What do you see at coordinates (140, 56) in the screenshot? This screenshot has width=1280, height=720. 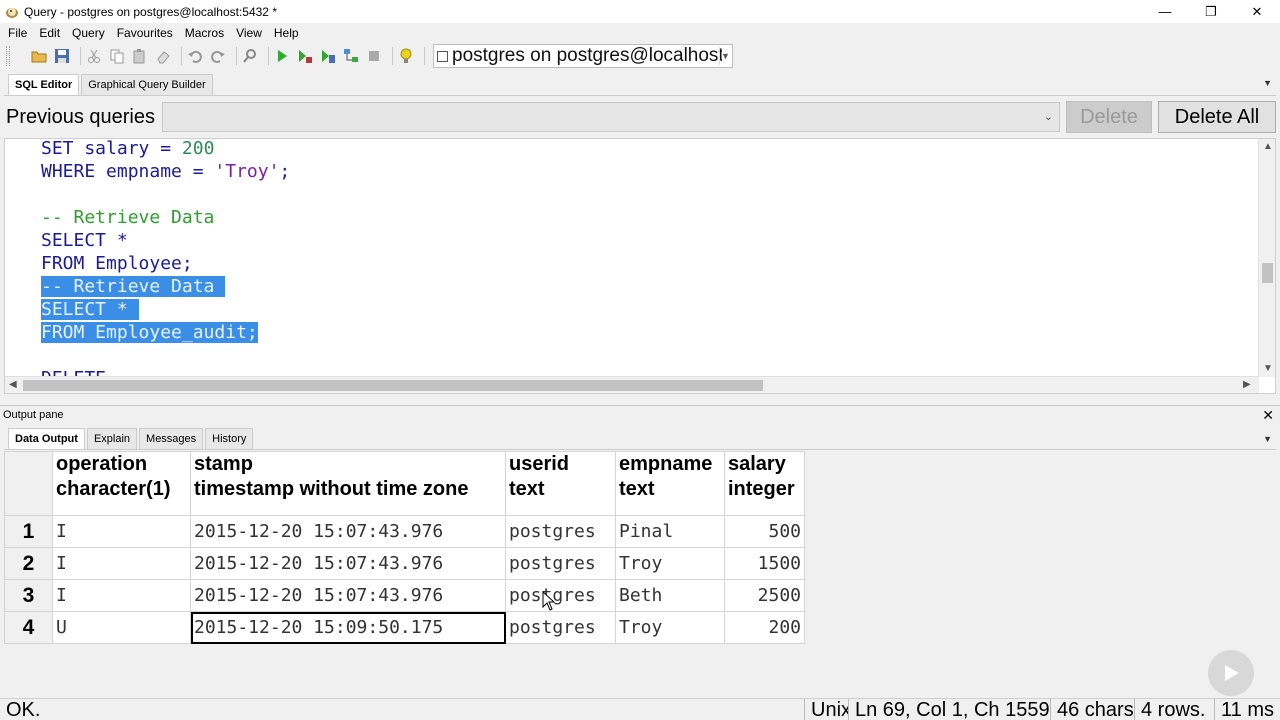 I see `paste-icon` at bounding box center [140, 56].